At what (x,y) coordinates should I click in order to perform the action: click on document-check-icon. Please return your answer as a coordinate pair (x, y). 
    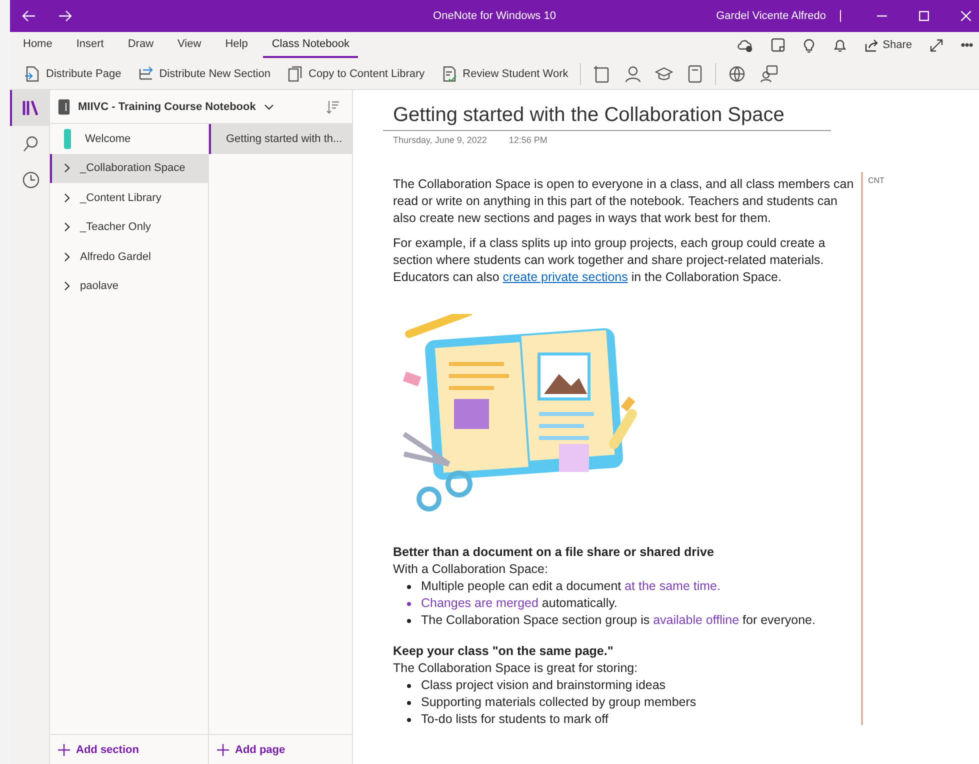
    Looking at the image, I should click on (448, 74).